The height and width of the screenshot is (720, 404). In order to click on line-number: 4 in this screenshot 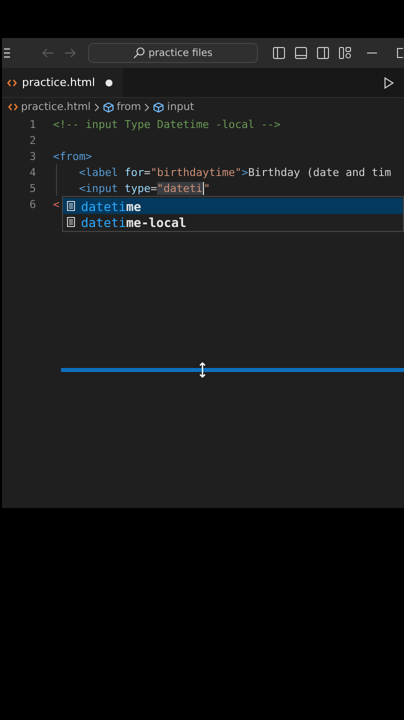, I will do `click(32, 172)`.